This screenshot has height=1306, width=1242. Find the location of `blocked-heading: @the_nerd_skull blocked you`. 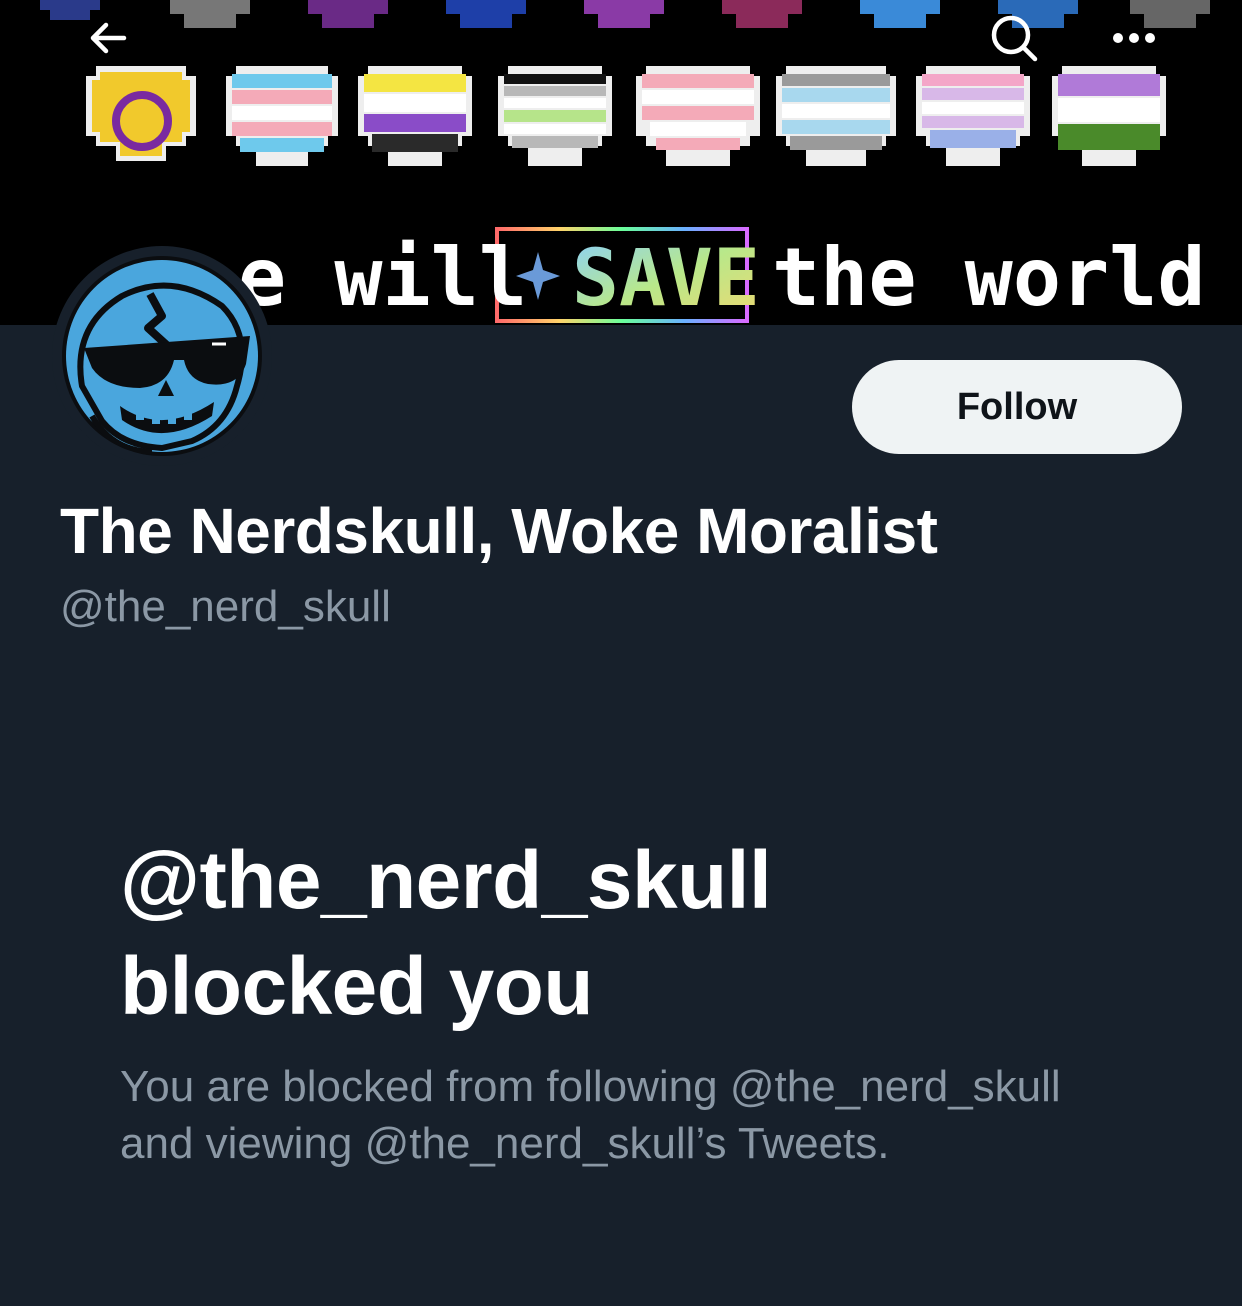

blocked-heading: @the_nerd_skull blocked you is located at coordinates (620, 934).